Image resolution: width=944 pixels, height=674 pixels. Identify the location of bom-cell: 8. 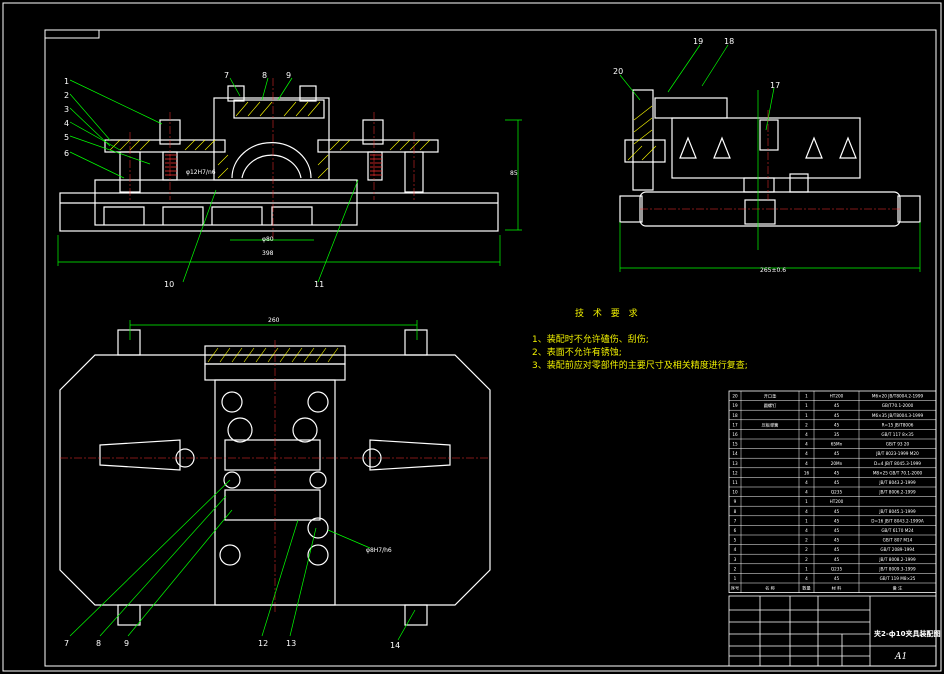
(735, 511).